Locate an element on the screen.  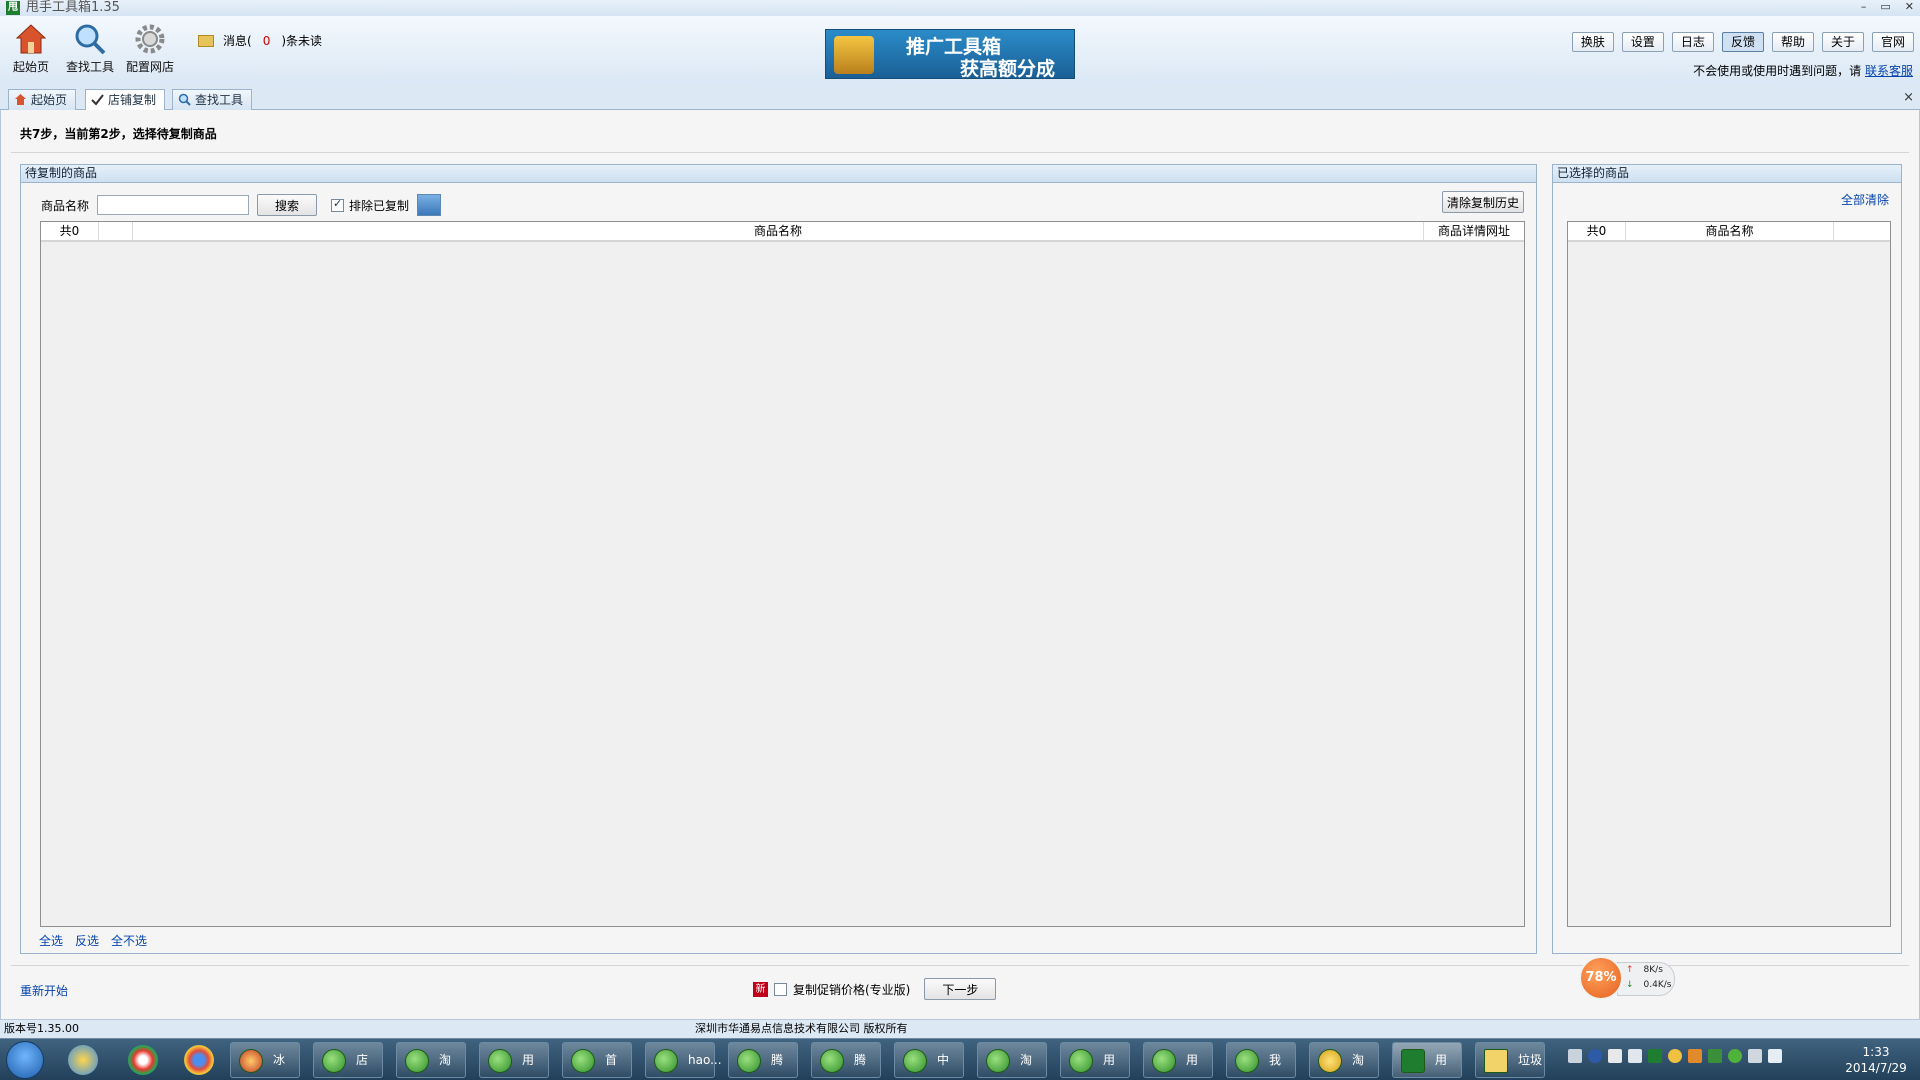
select-none-link: 全不选 is located at coordinates (129, 940).